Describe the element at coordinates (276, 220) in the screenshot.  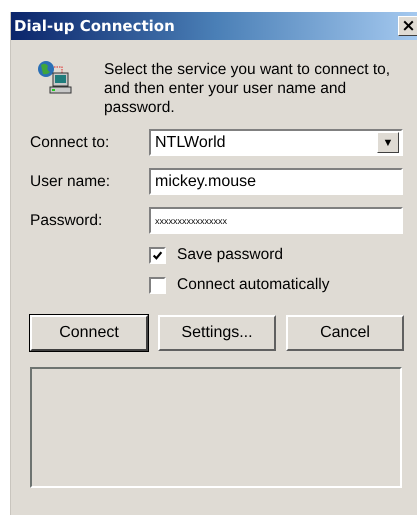
I see `password-field: xxxxxxxxxxxxxxxx` at that location.